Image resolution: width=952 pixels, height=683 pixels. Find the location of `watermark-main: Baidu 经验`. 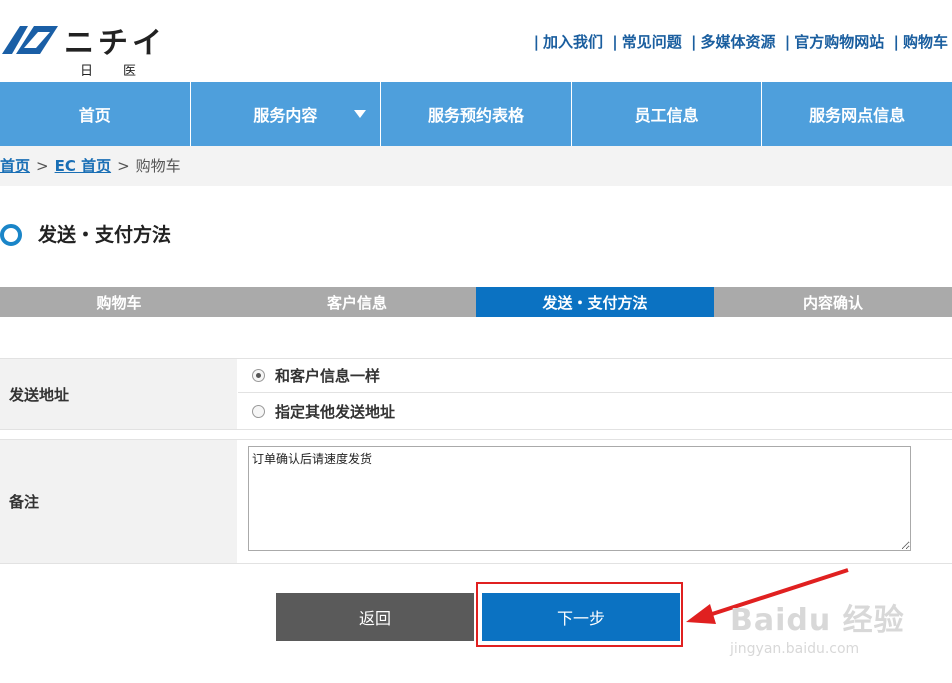

watermark-main: Baidu 经验 is located at coordinates (817, 620).